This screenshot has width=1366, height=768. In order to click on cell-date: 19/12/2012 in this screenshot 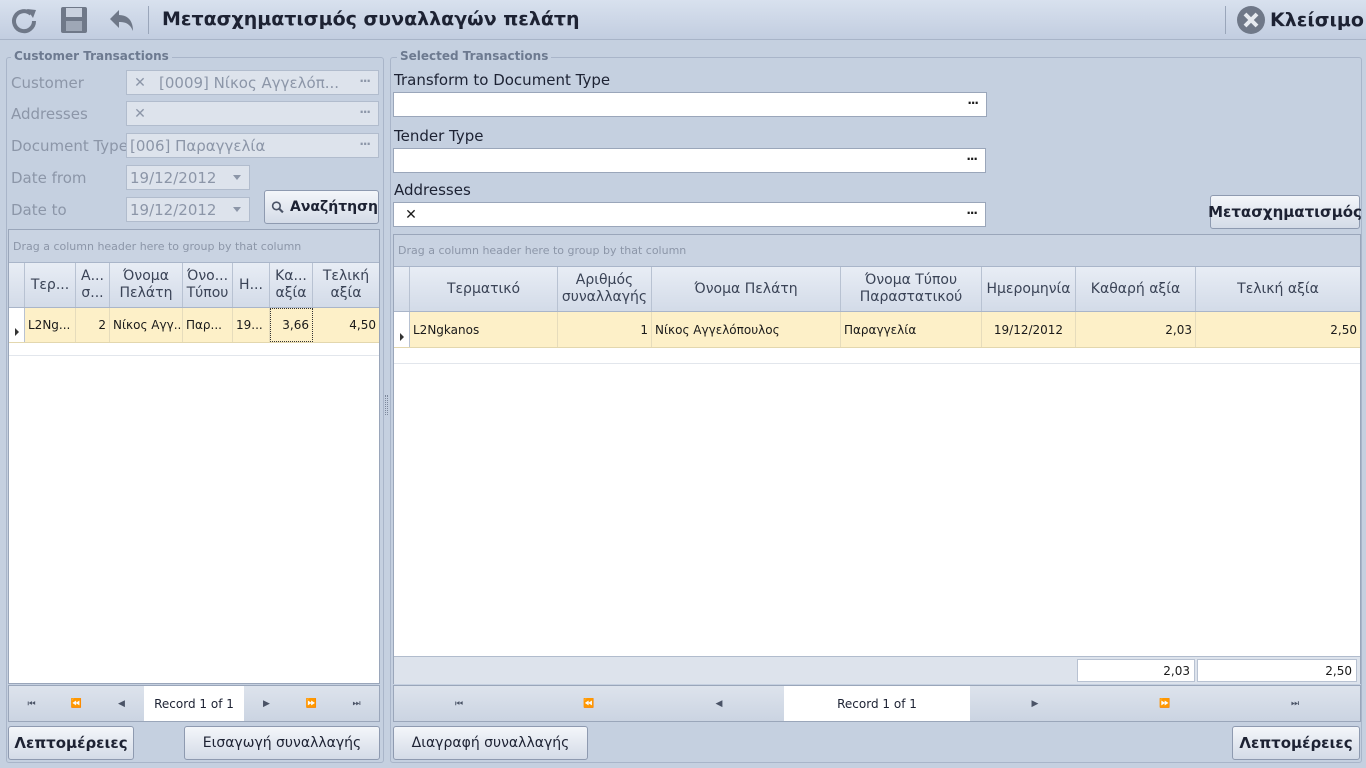, I will do `click(1029, 329)`.